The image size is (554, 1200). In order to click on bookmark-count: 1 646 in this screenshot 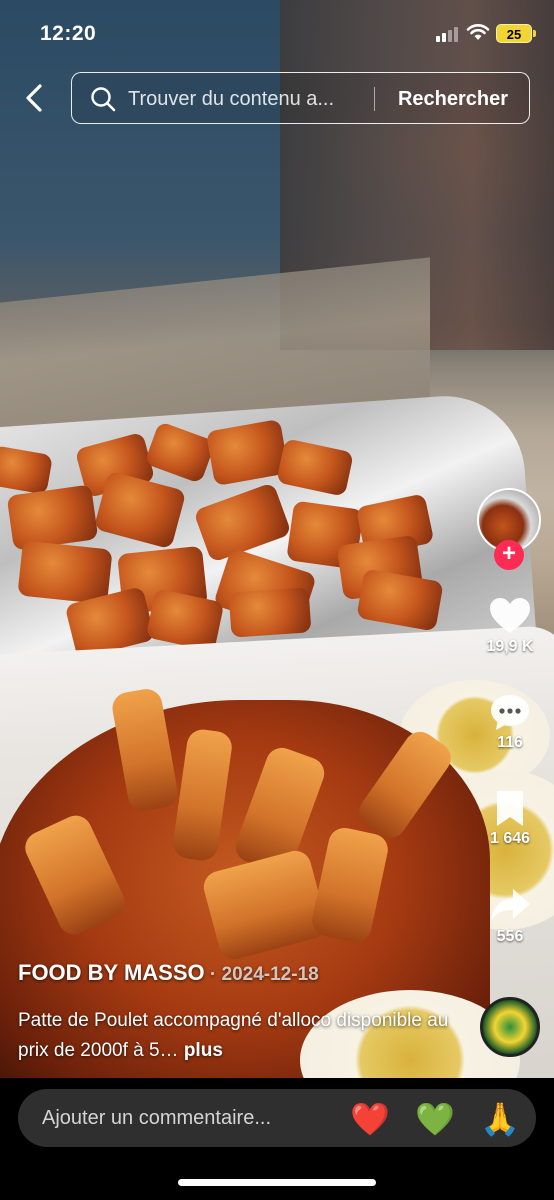, I will do `click(510, 838)`.